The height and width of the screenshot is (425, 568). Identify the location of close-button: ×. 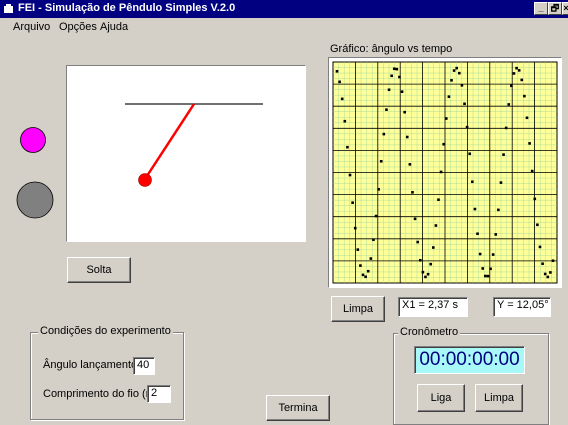
(565, 8).